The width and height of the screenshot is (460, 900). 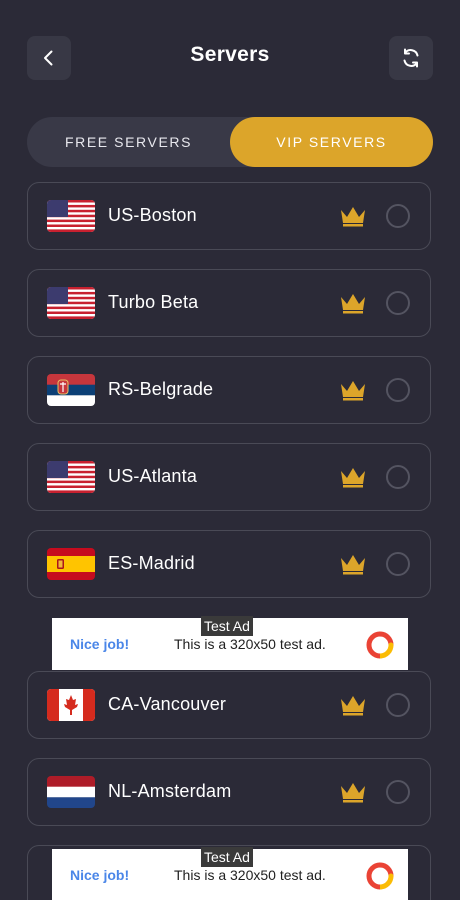 I want to click on refresh-icon, so click(x=411, y=58).